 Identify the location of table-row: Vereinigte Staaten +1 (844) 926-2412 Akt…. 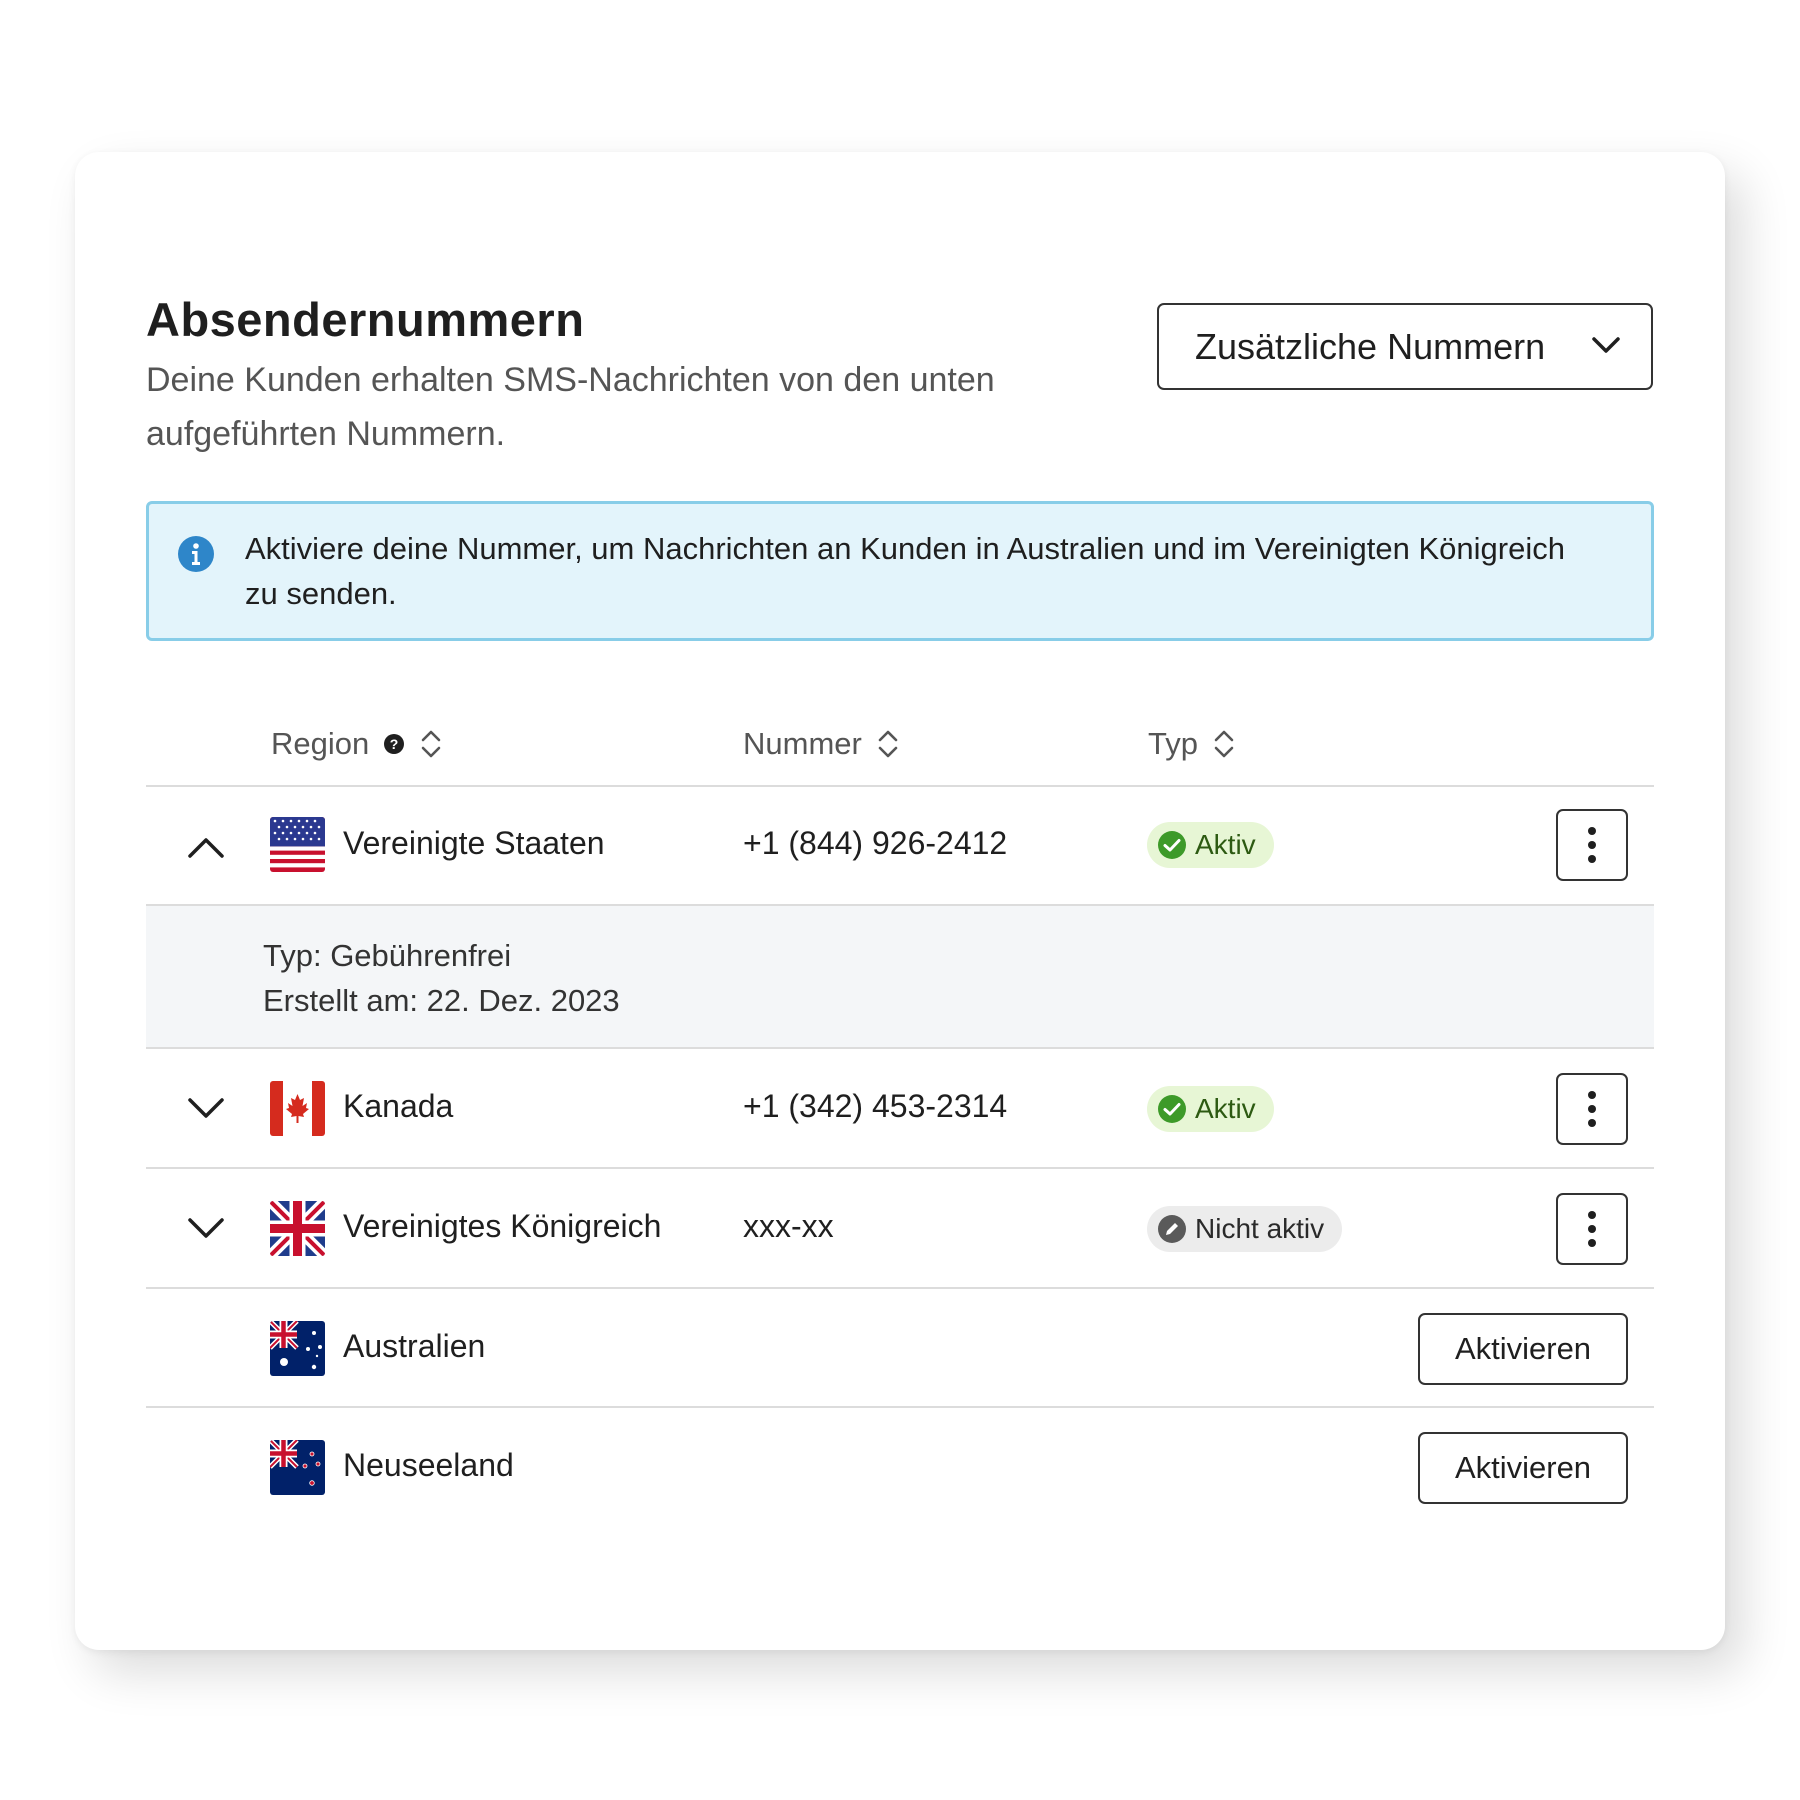
(900, 845).